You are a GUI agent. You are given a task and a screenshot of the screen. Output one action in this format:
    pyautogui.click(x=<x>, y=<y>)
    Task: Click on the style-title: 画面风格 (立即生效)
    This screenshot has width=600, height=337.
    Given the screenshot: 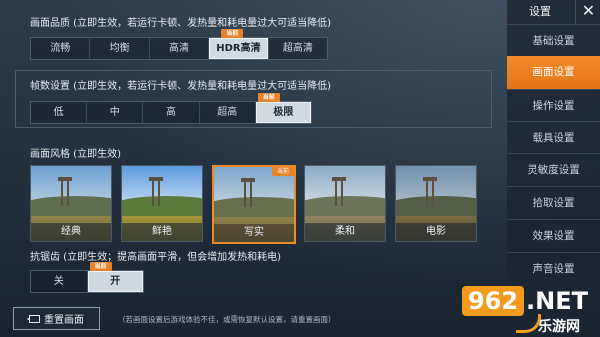 What is the action you would take?
    pyautogui.click(x=75, y=154)
    